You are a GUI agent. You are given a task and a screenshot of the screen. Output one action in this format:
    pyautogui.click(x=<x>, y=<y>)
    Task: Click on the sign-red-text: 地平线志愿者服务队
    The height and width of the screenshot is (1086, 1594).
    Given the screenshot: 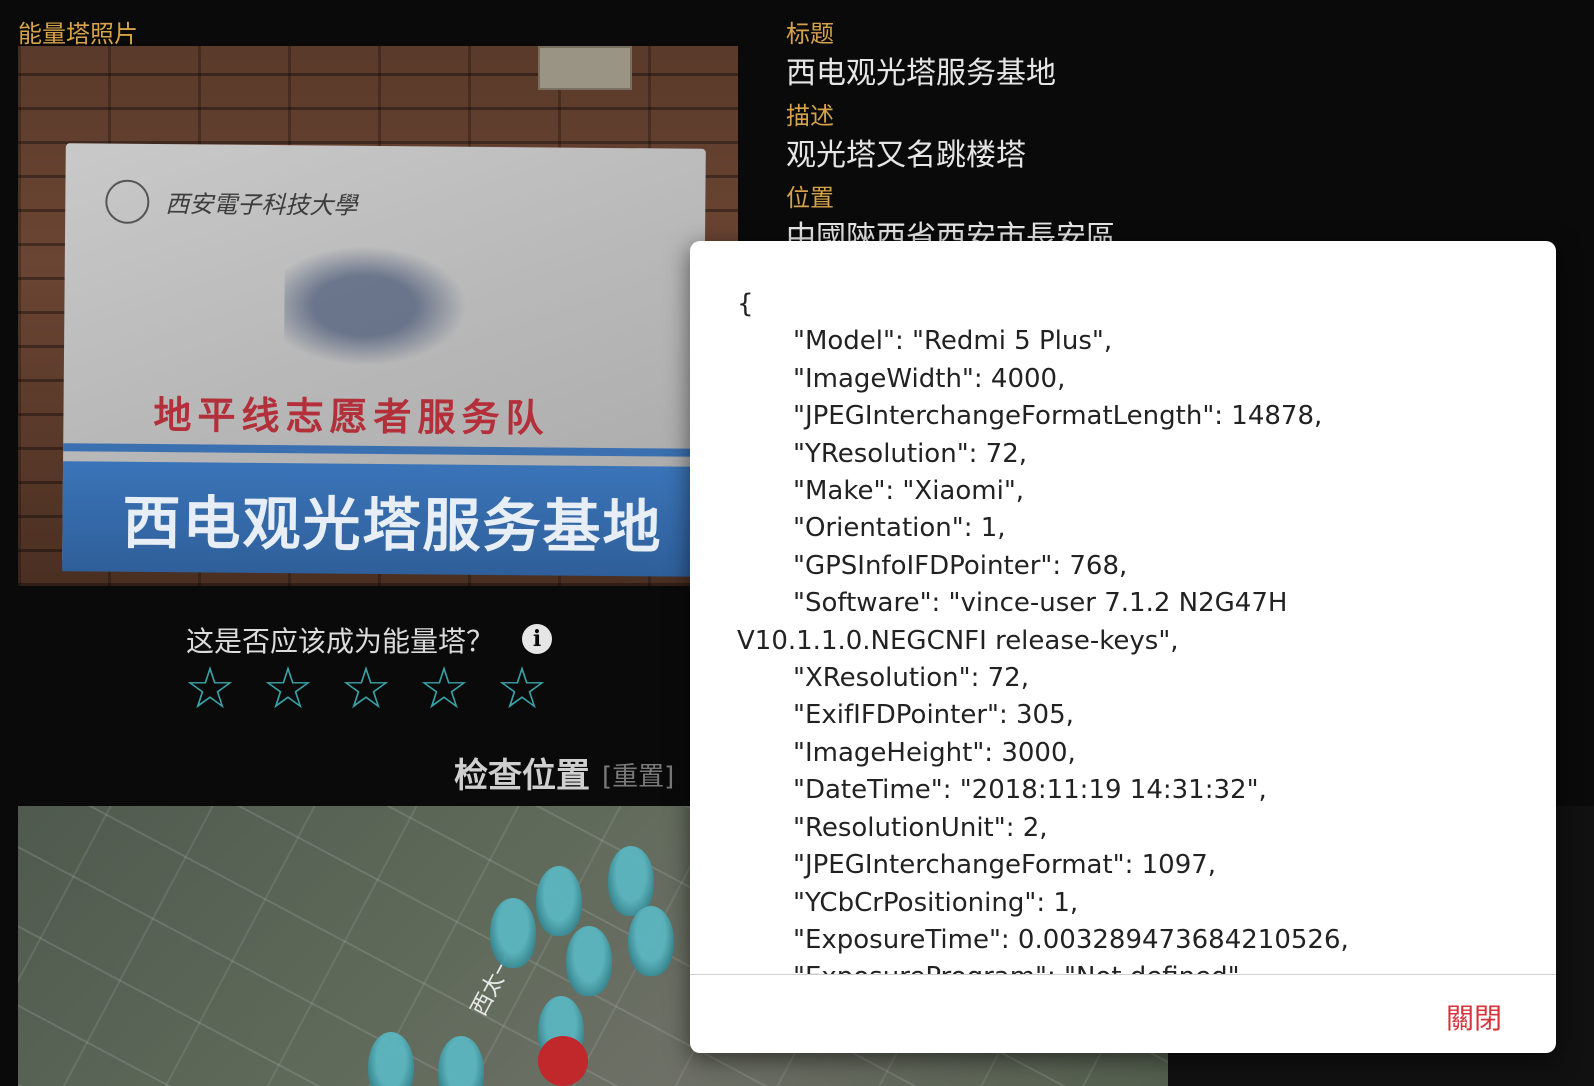 What is the action you would take?
    pyautogui.click(x=351, y=416)
    